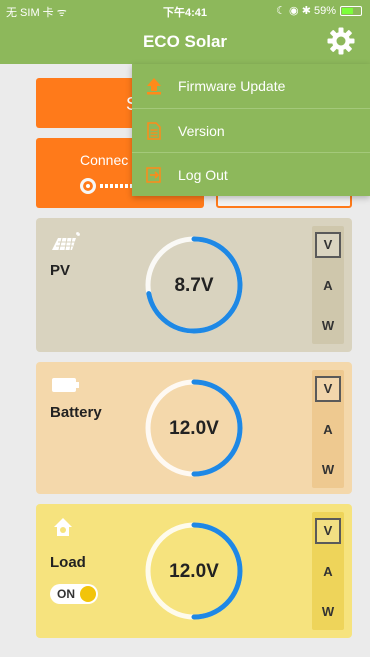 The image size is (370, 657). I want to click on menu-item-label: Log Out, so click(203, 175).